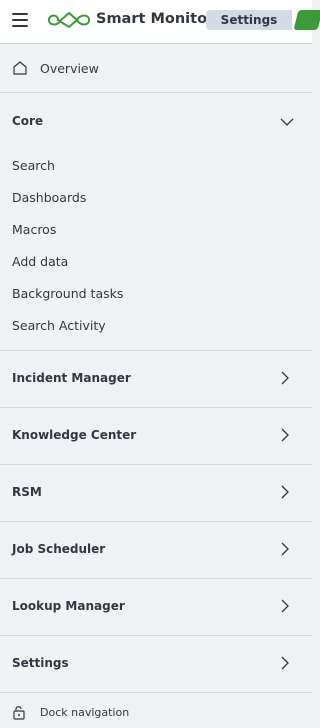 The width and height of the screenshot is (320, 728). I want to click on chevron-down-icon, so click(287, 122).